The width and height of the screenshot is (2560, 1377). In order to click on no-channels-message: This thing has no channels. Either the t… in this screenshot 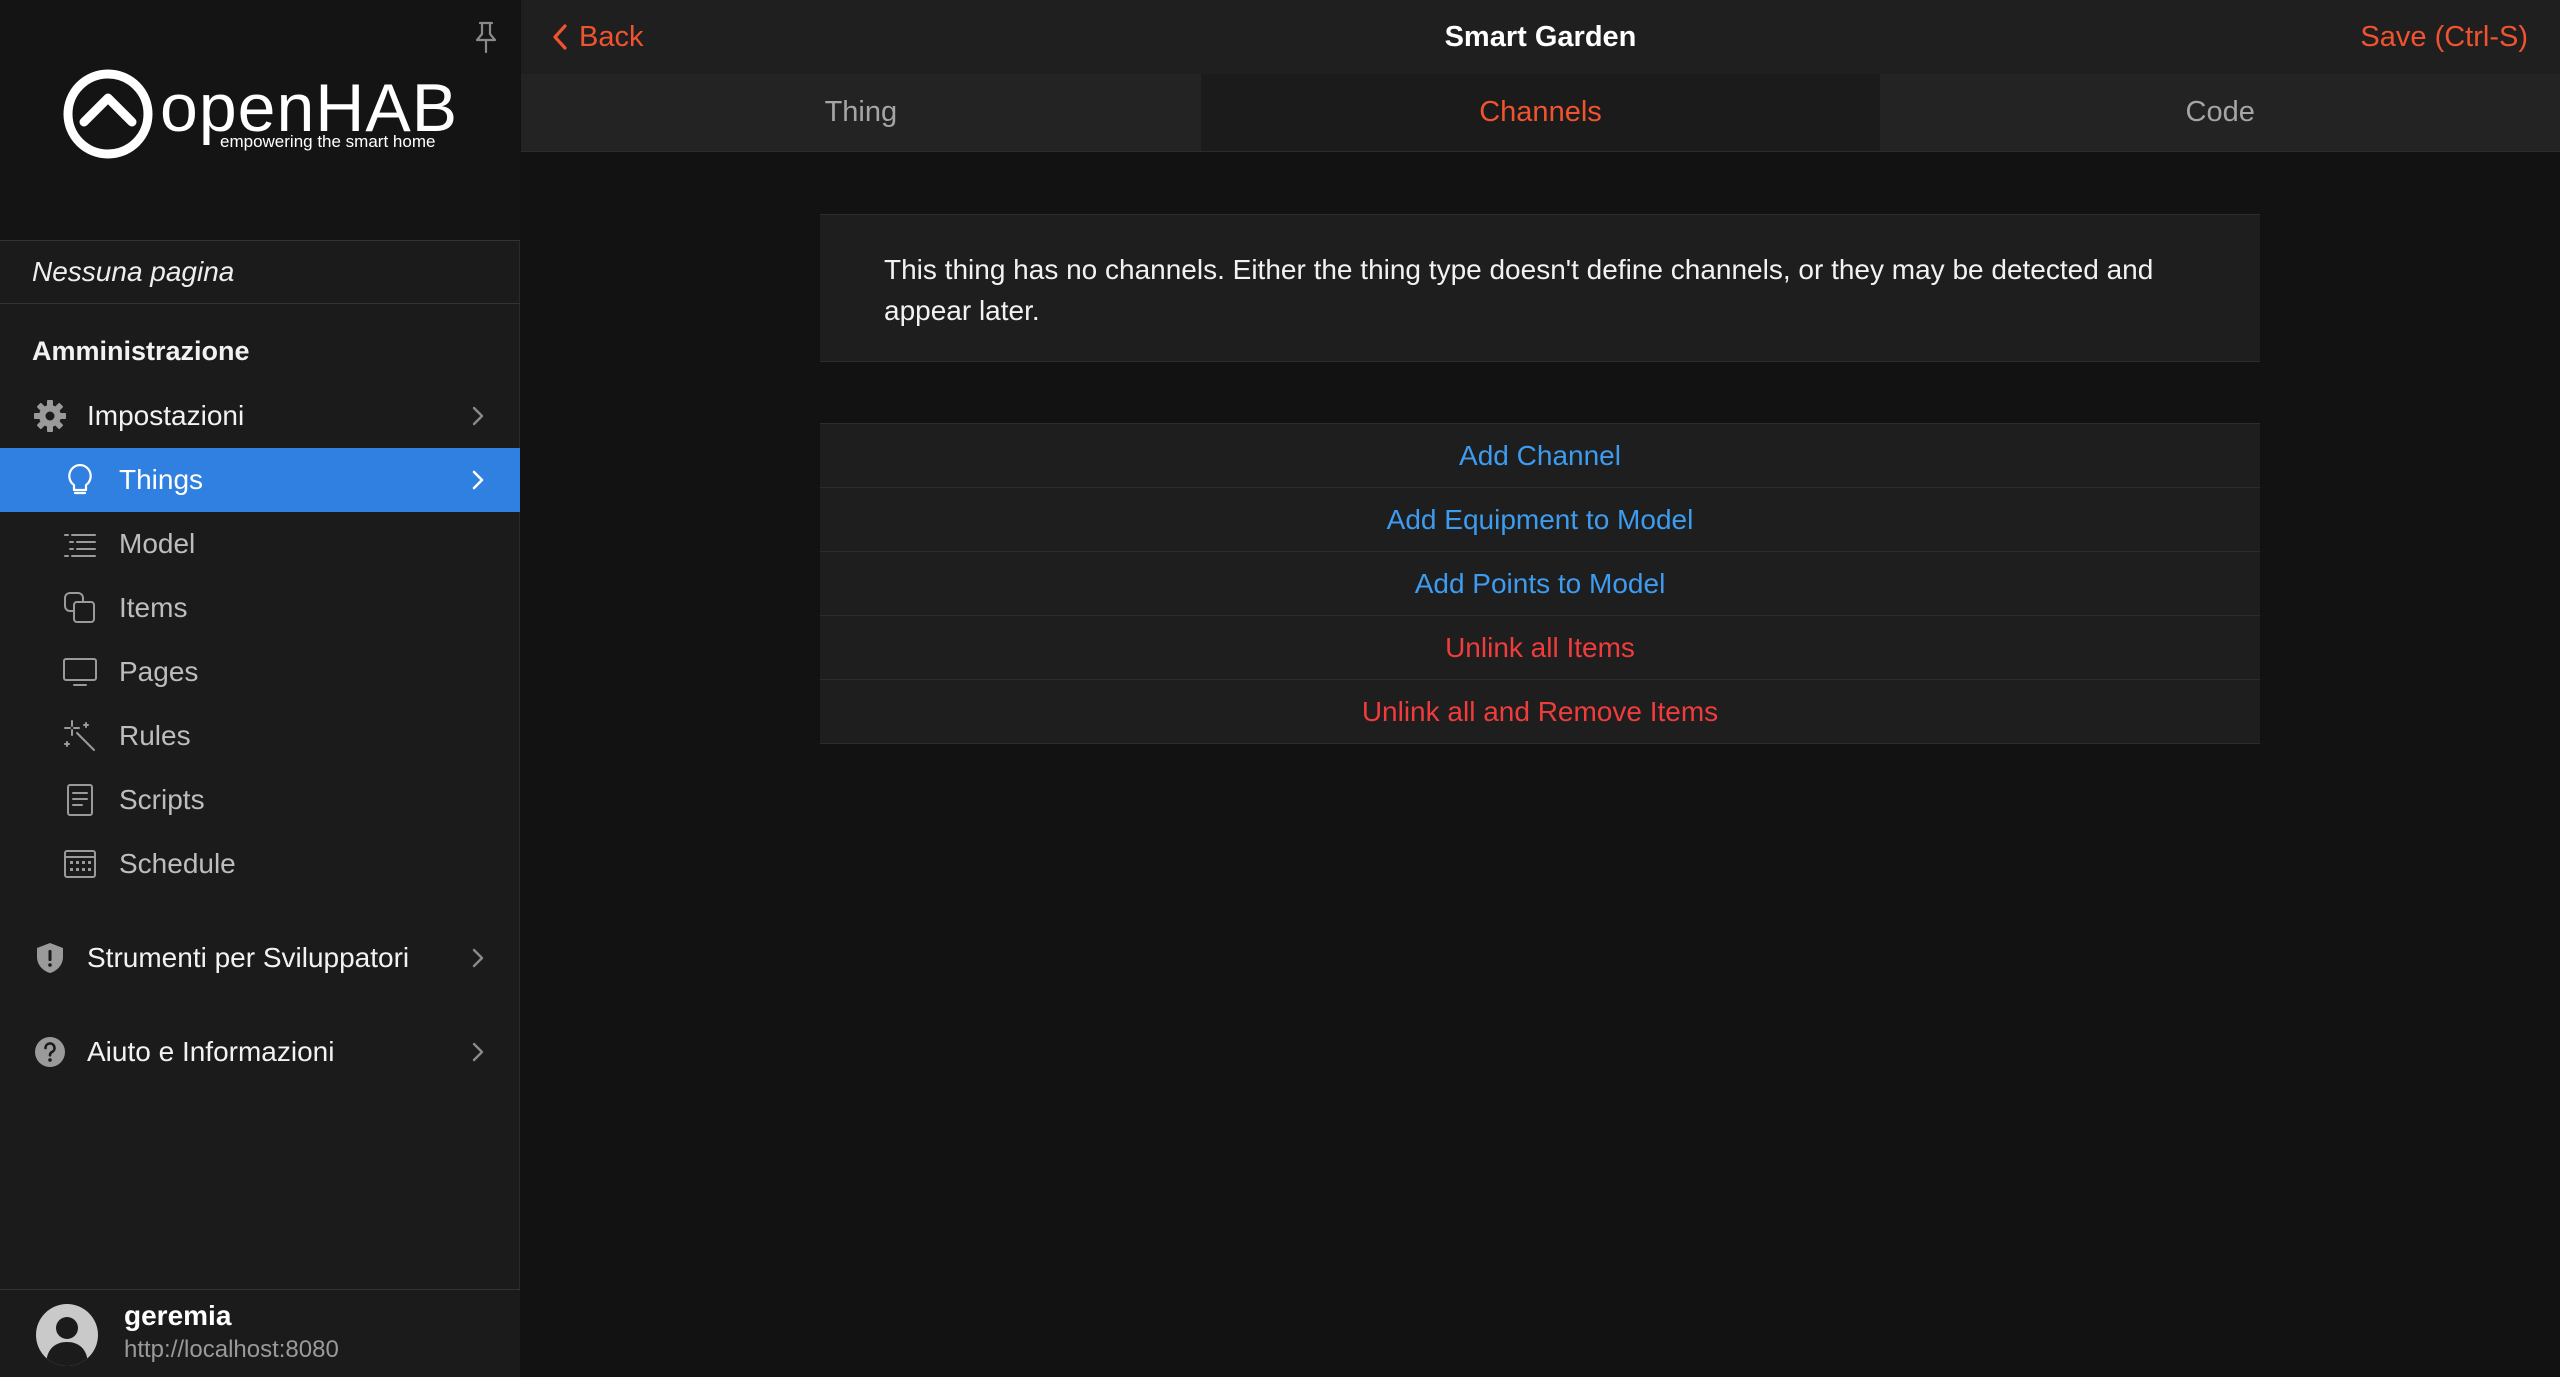, I will do `click(1540, 288)`.